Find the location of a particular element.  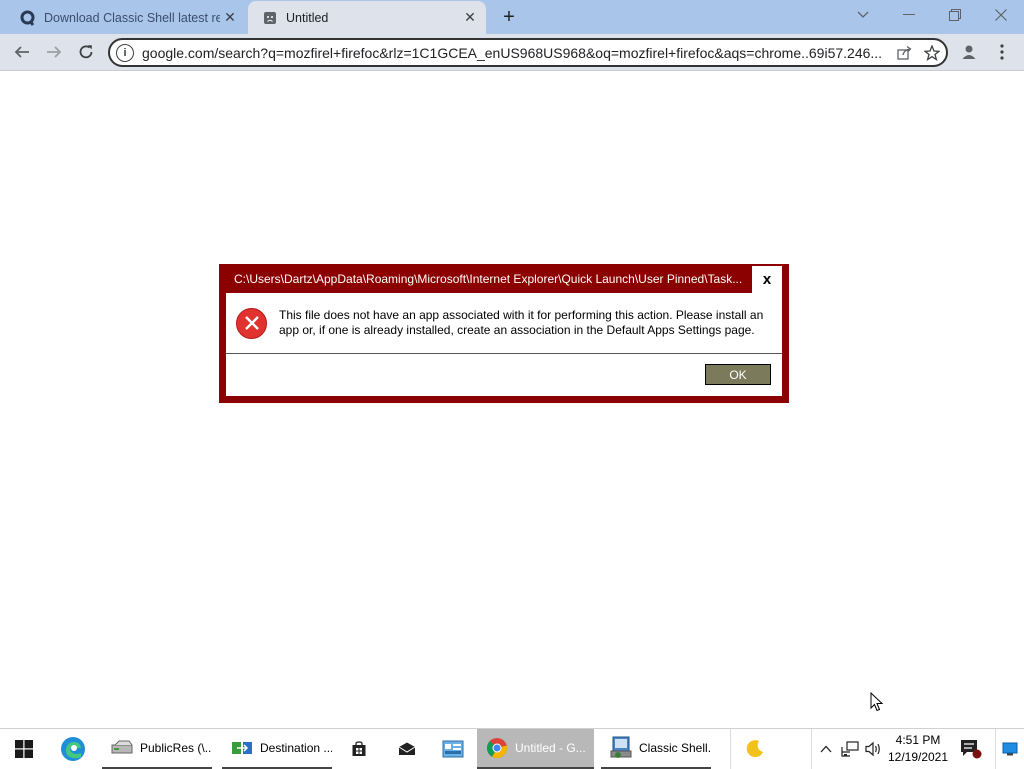

network-icon is located at coordinates (850, 749).